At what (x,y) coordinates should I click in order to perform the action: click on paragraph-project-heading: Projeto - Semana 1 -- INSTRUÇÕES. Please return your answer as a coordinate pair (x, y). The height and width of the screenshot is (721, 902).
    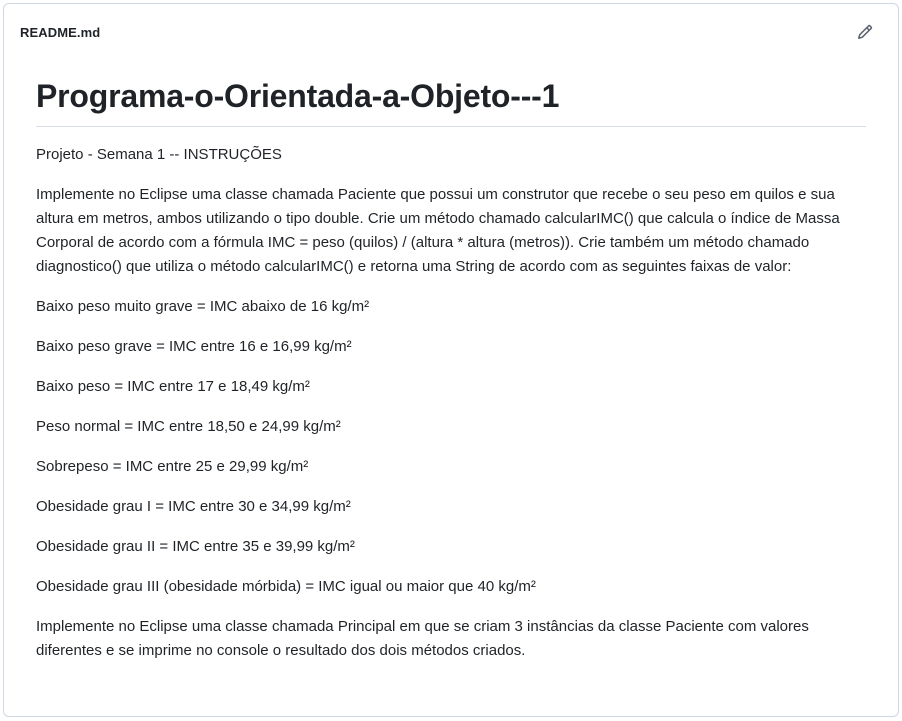
    Looking at the image, I should click on (159, 154).